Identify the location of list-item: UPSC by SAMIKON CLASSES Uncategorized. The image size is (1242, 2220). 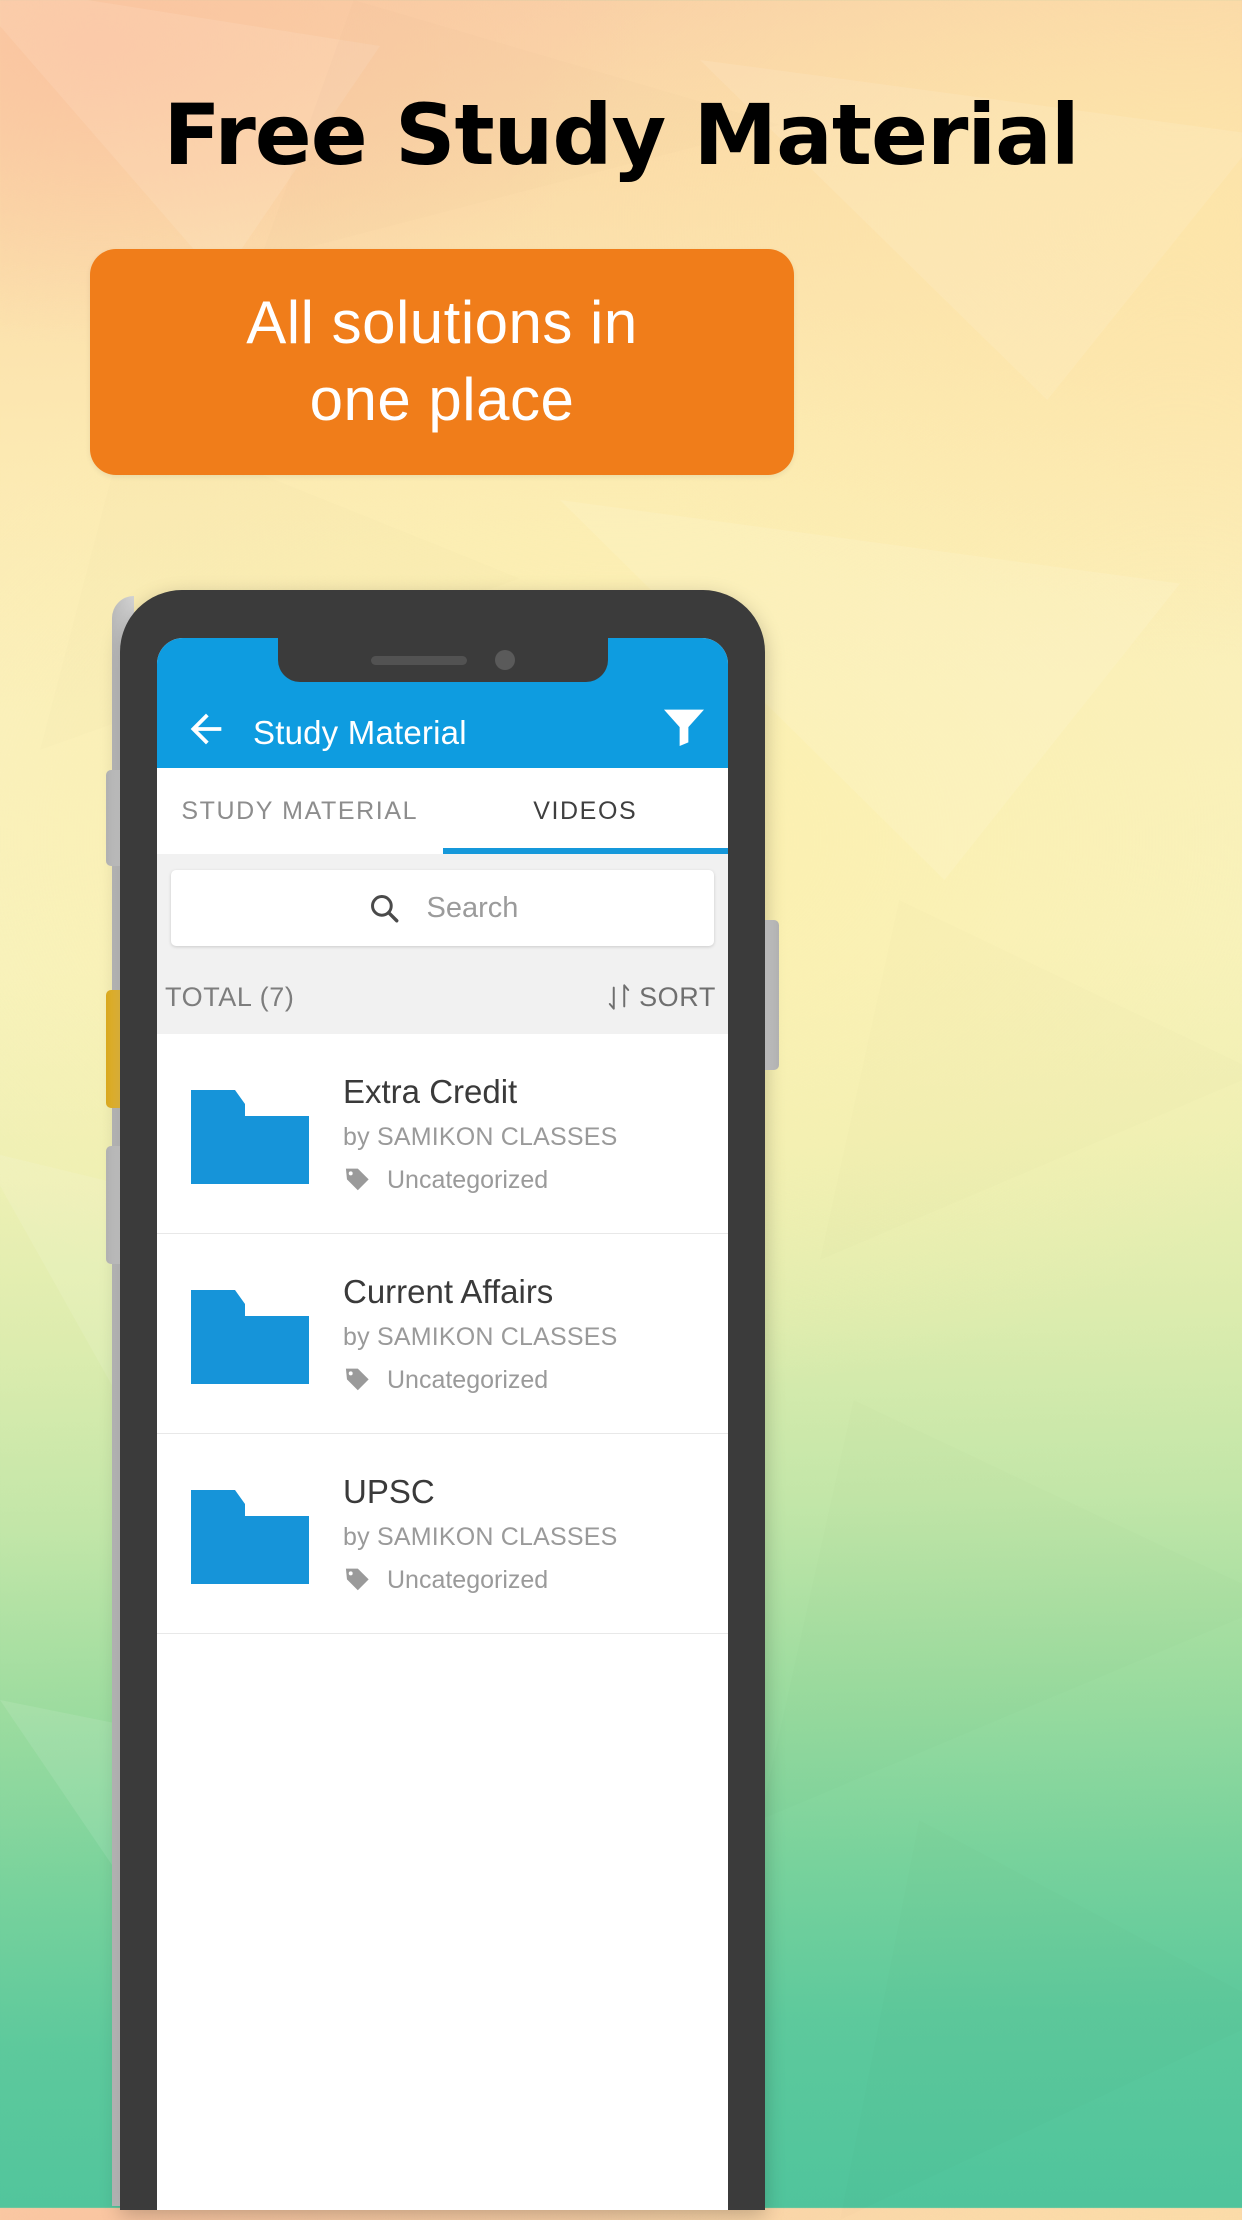
(442, 1534).